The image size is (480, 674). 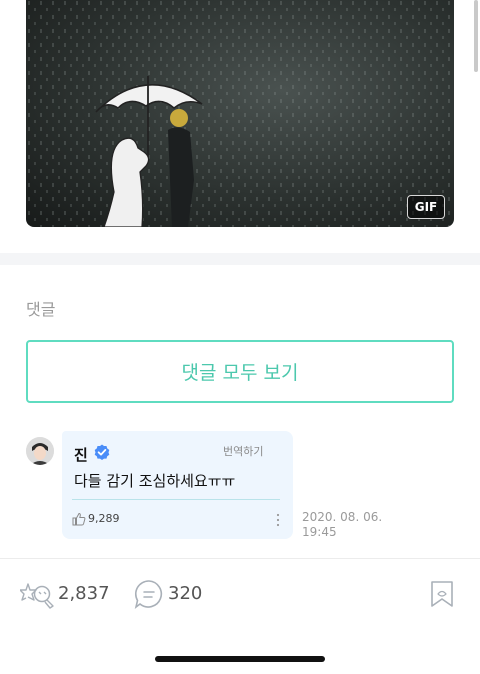 I want to click on reaction-sparkle-icon, so click(x=38, y=594).